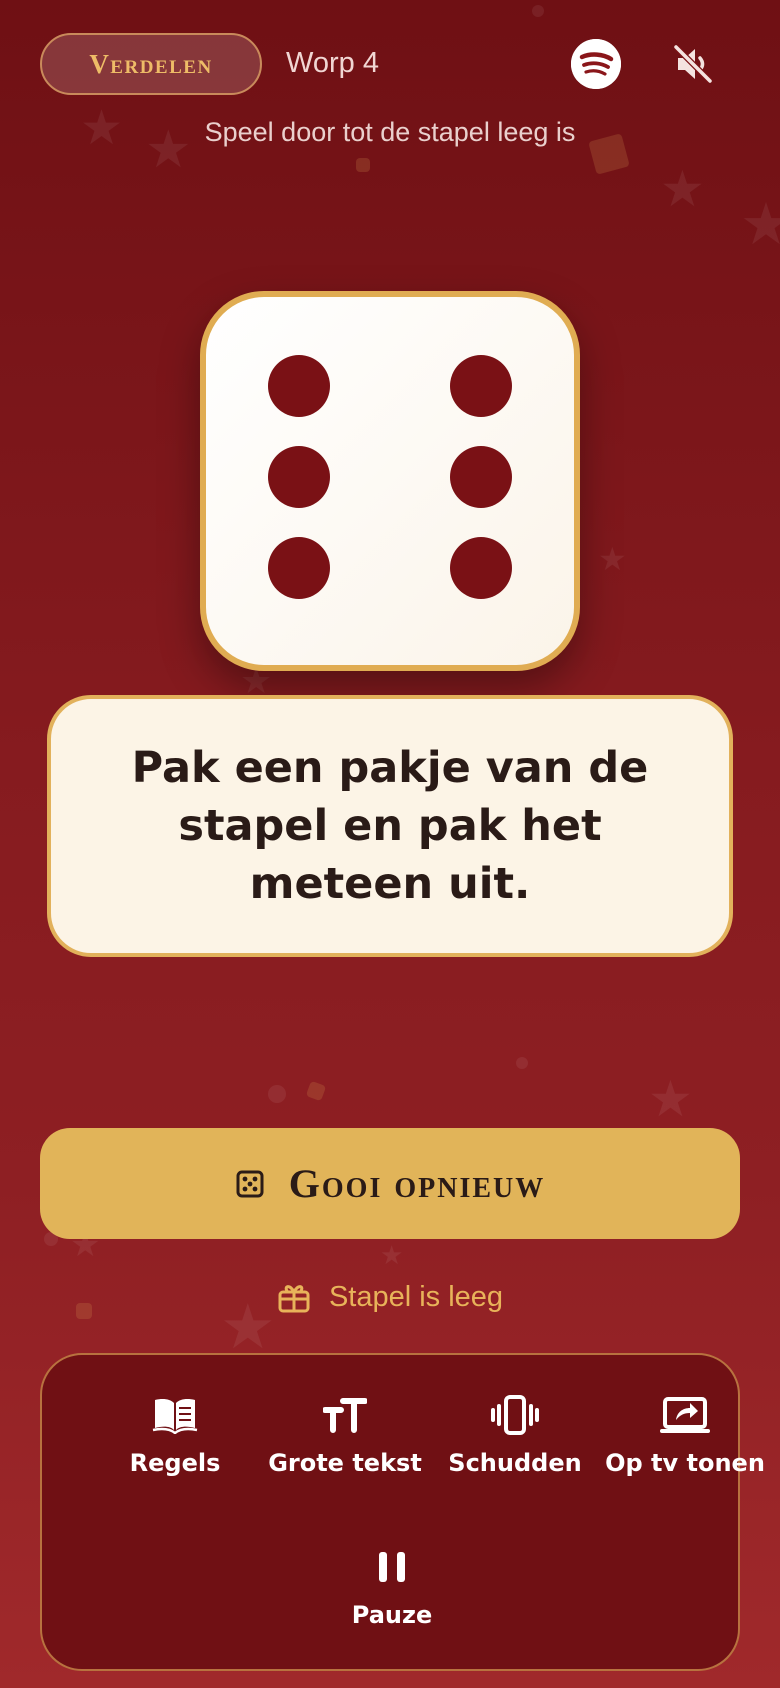 Image resolution: width=780 pixels, height=1688 pixels. I want to click on cast-button: Op tv tonen, so click(685, 1436).